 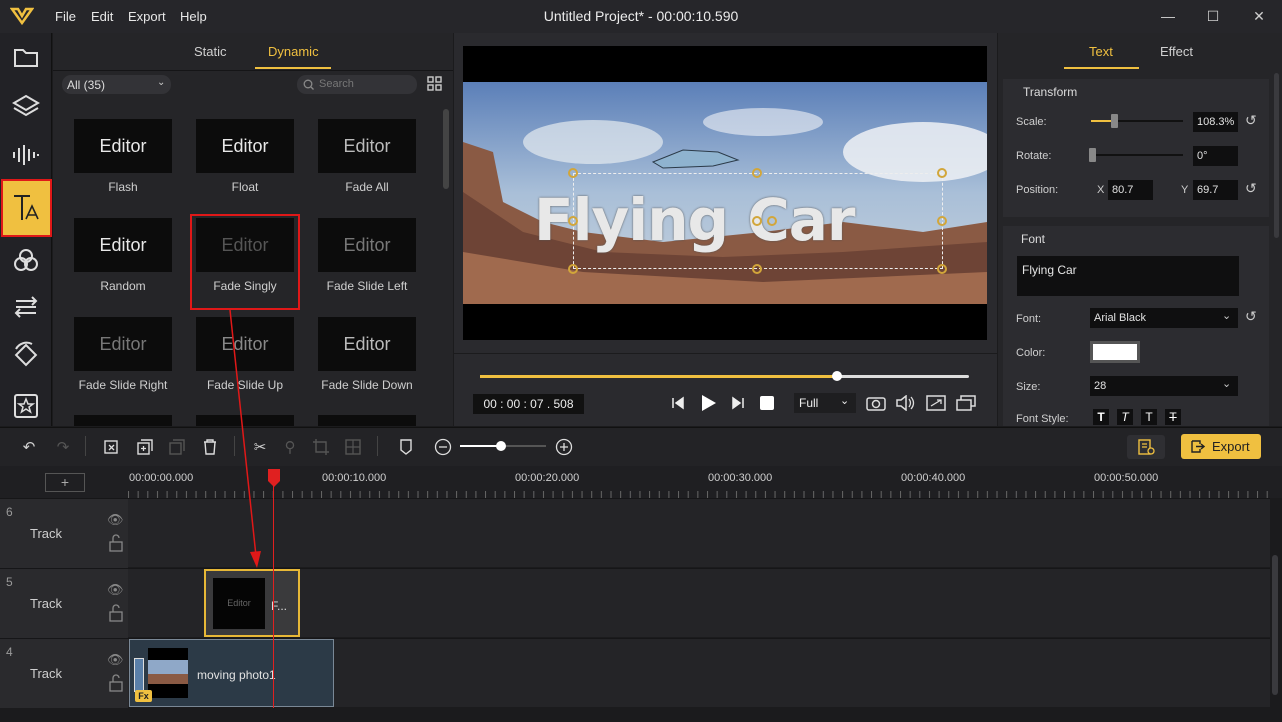 I want to click on undo-icon: ↶, so click(x=29, y=447).